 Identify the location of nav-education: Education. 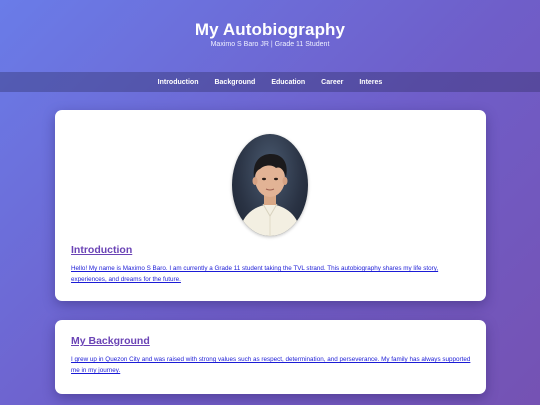
(288, 82).